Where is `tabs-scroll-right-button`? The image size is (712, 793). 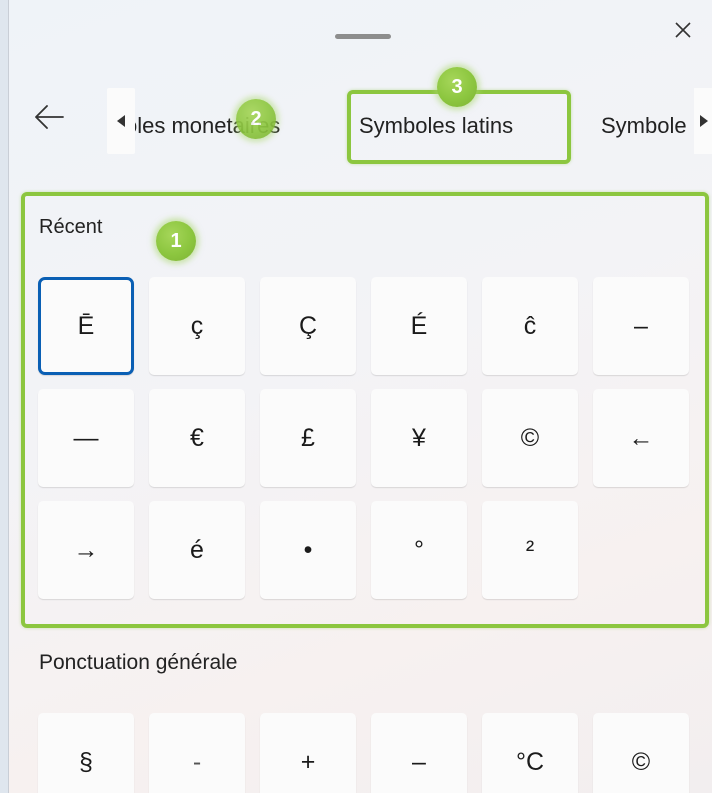
tabs-scroll-right-button is located at coordinates (703, 121).